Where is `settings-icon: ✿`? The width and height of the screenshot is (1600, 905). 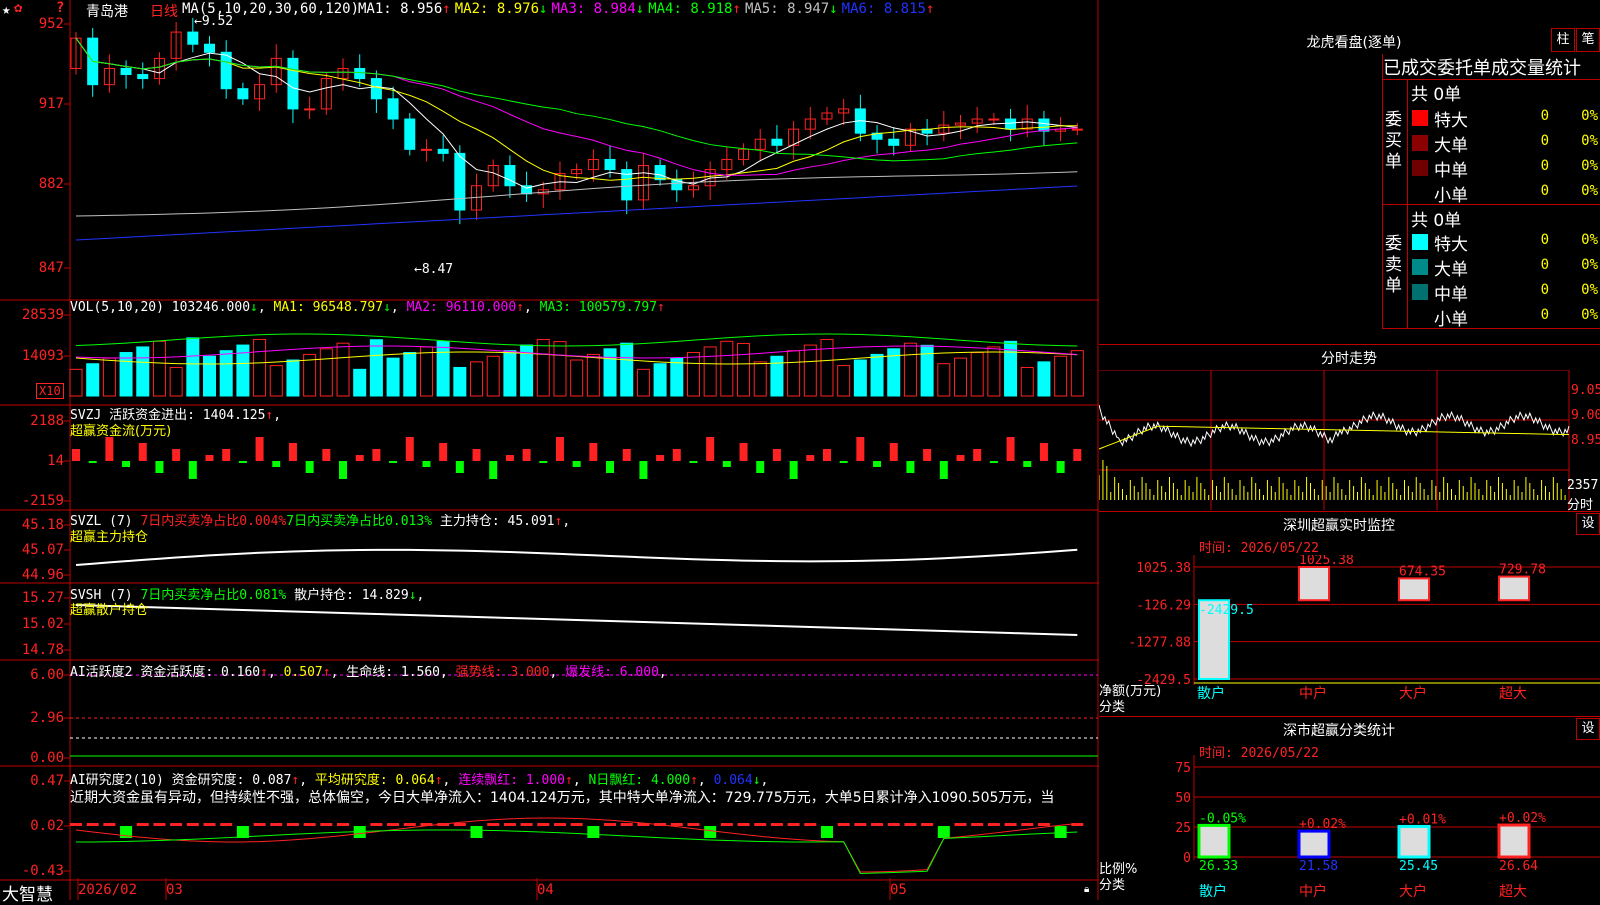 settings-icon: ✿ is located at coordinates (18, 8).